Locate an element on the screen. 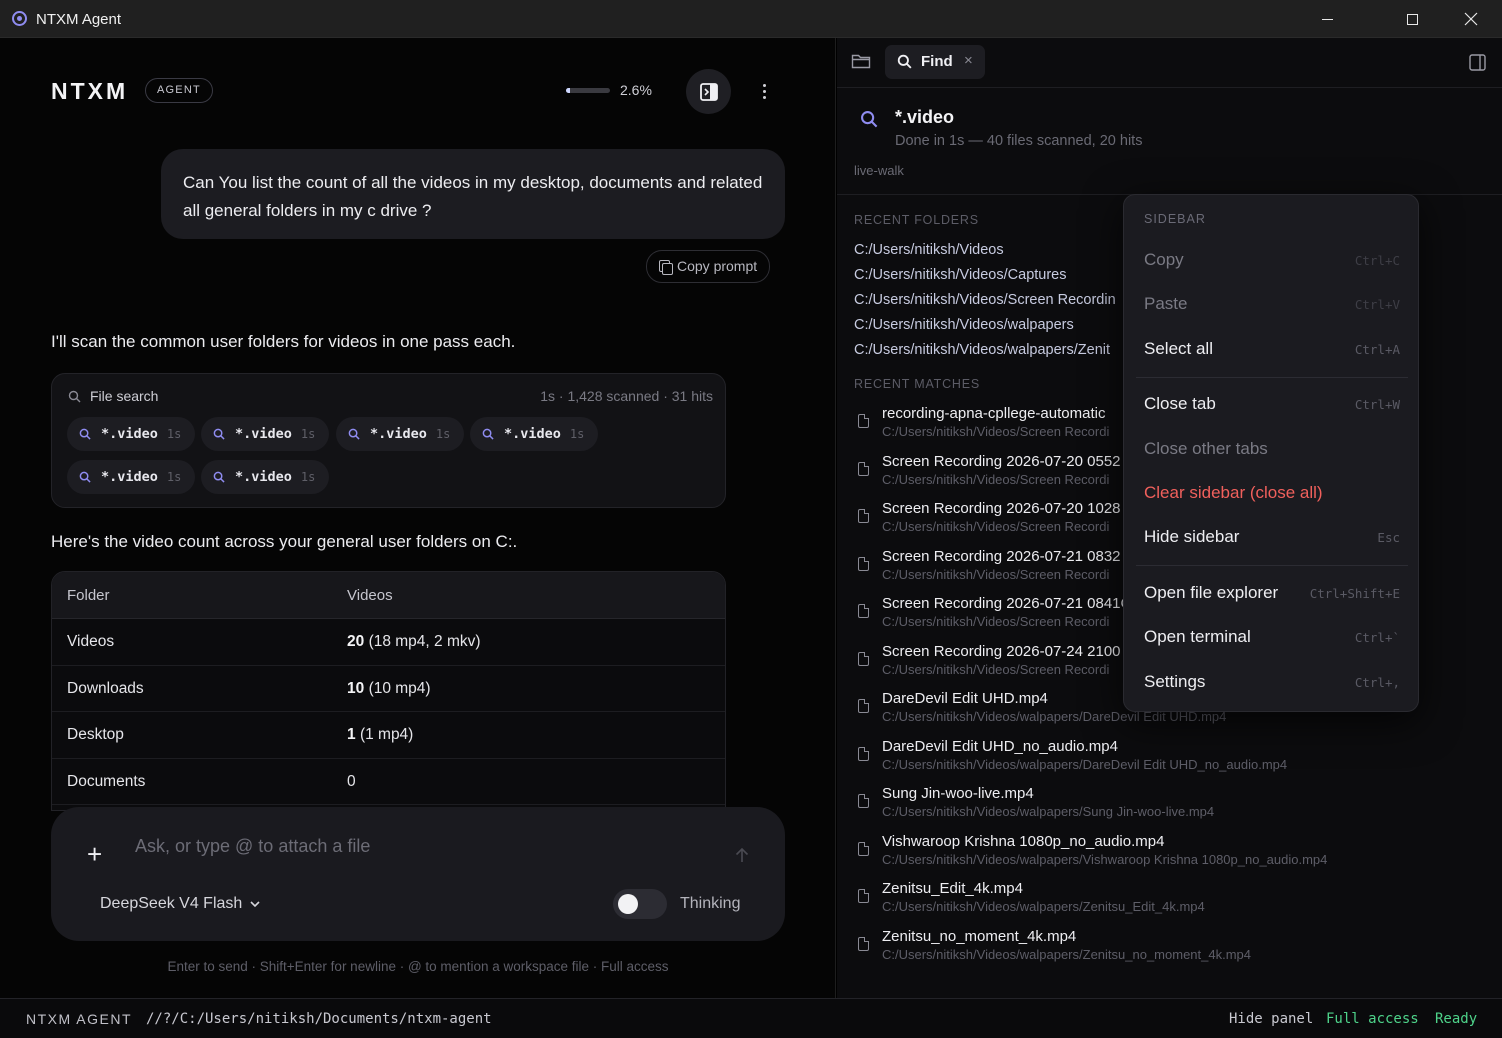 The image size is (1502, 1038). match-name: DareDevil Edit UHD_no_audio.mp4 is located at coordinates (1000, 746).